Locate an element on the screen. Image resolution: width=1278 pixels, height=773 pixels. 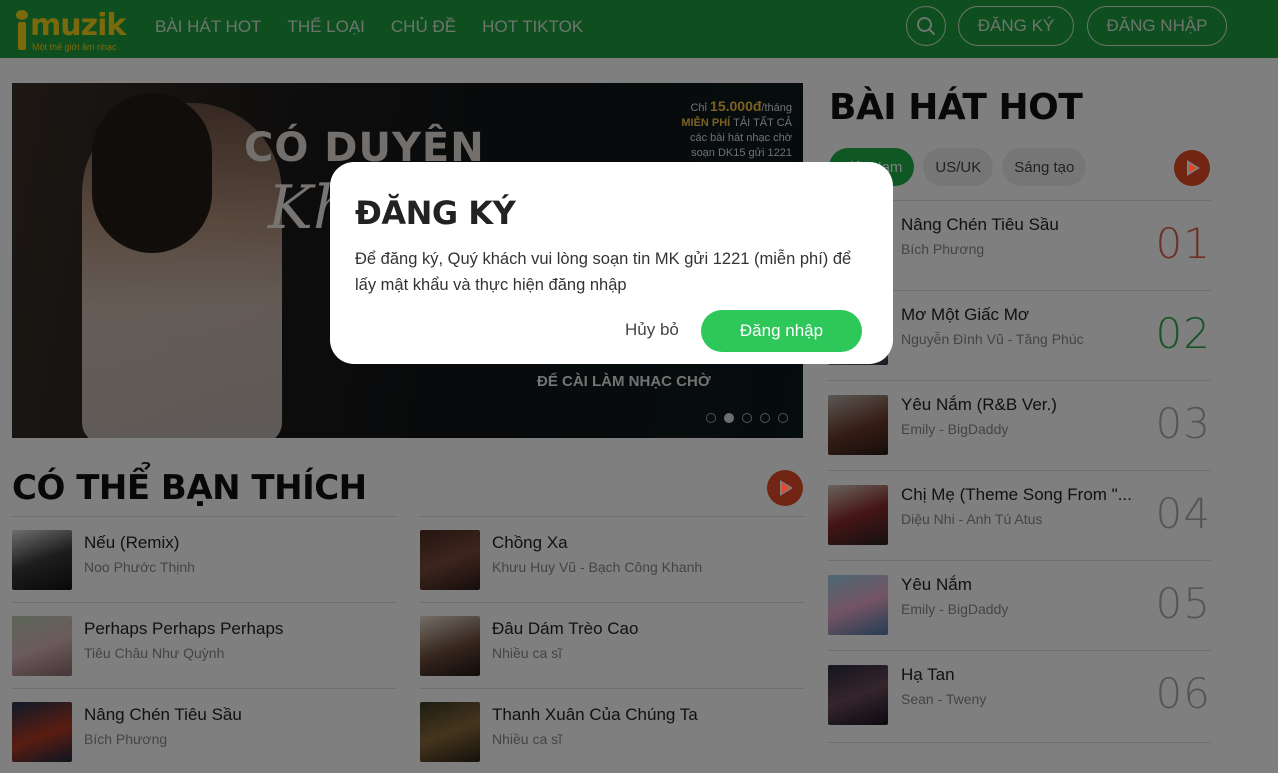
dialog-login-button: Đăng nhập is located at coordinates (781, 331).